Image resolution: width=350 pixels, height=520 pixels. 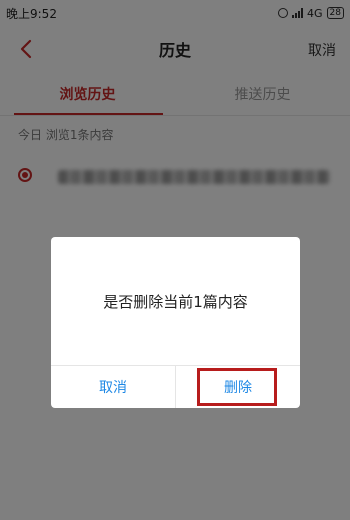 What do you see at coordinates (113, 387) in the screenshot?
I see `dialog-cancel-button: 取消` at bounding box center [113, 387].